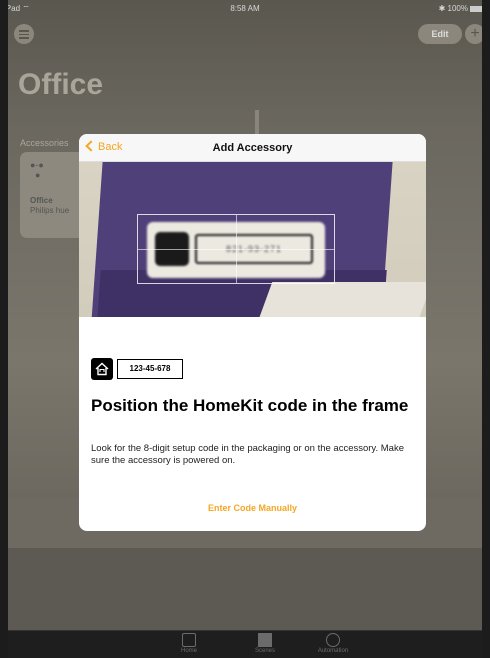 This screenshot has height=658, width=490. What do you see at coordinates (257, 122) in the screenshot?
I see `background-lamp` at bounding box center [257, 122].